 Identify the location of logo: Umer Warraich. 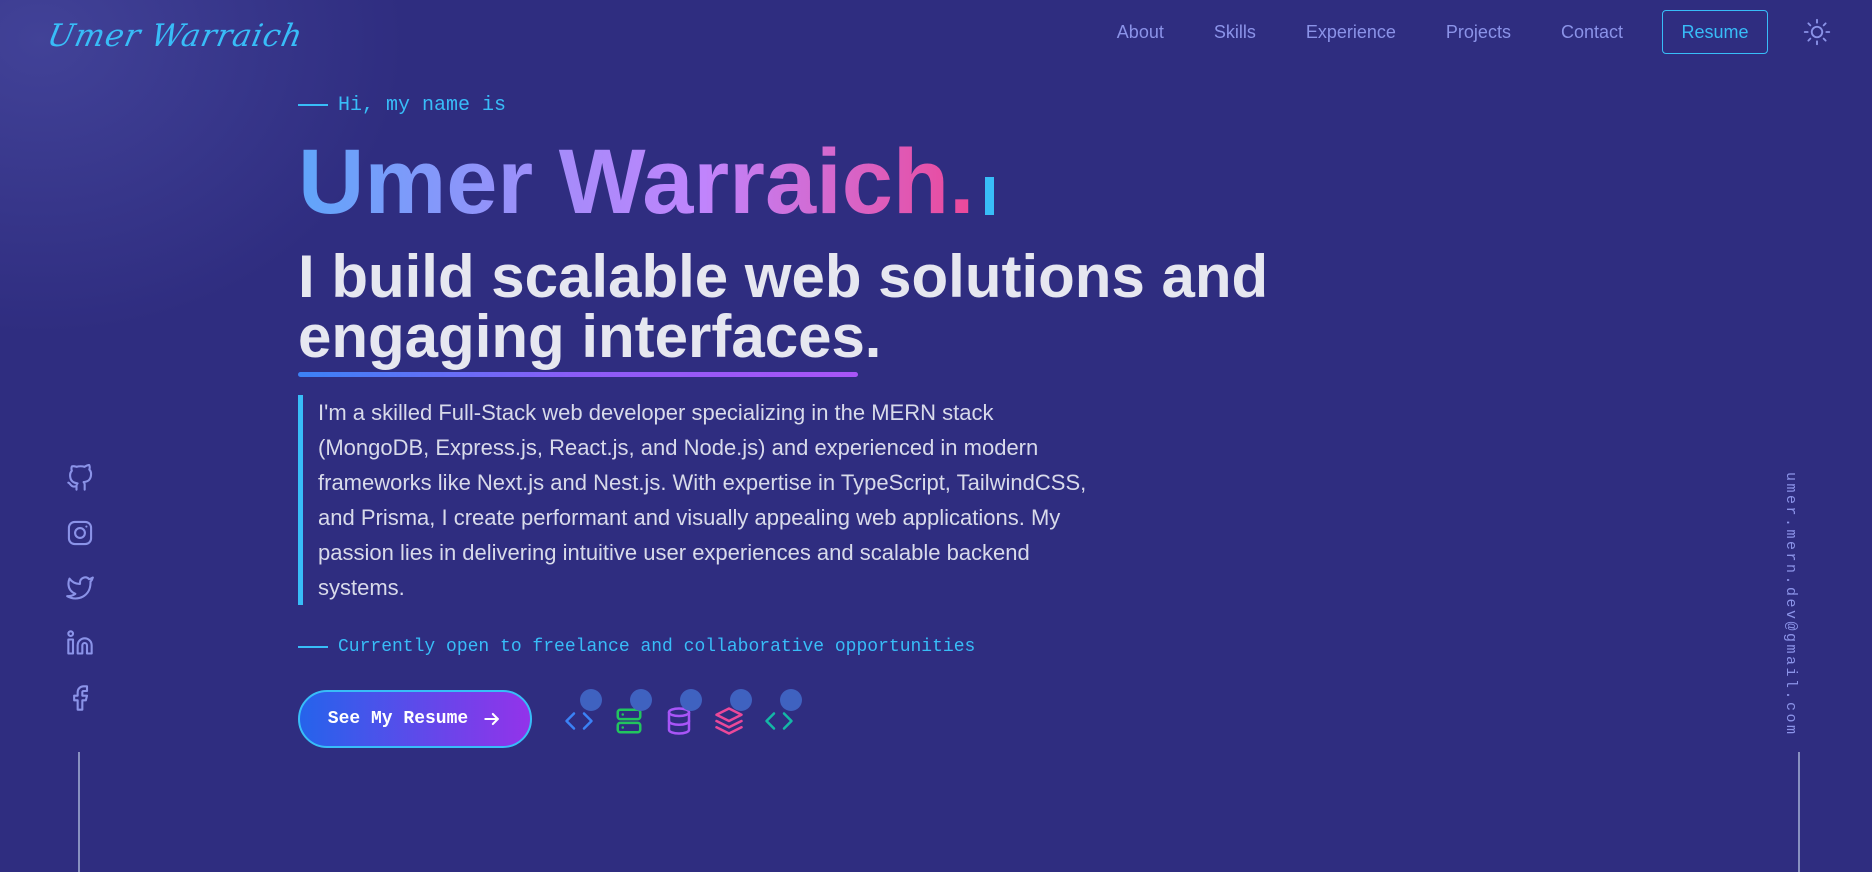
(175, 36).